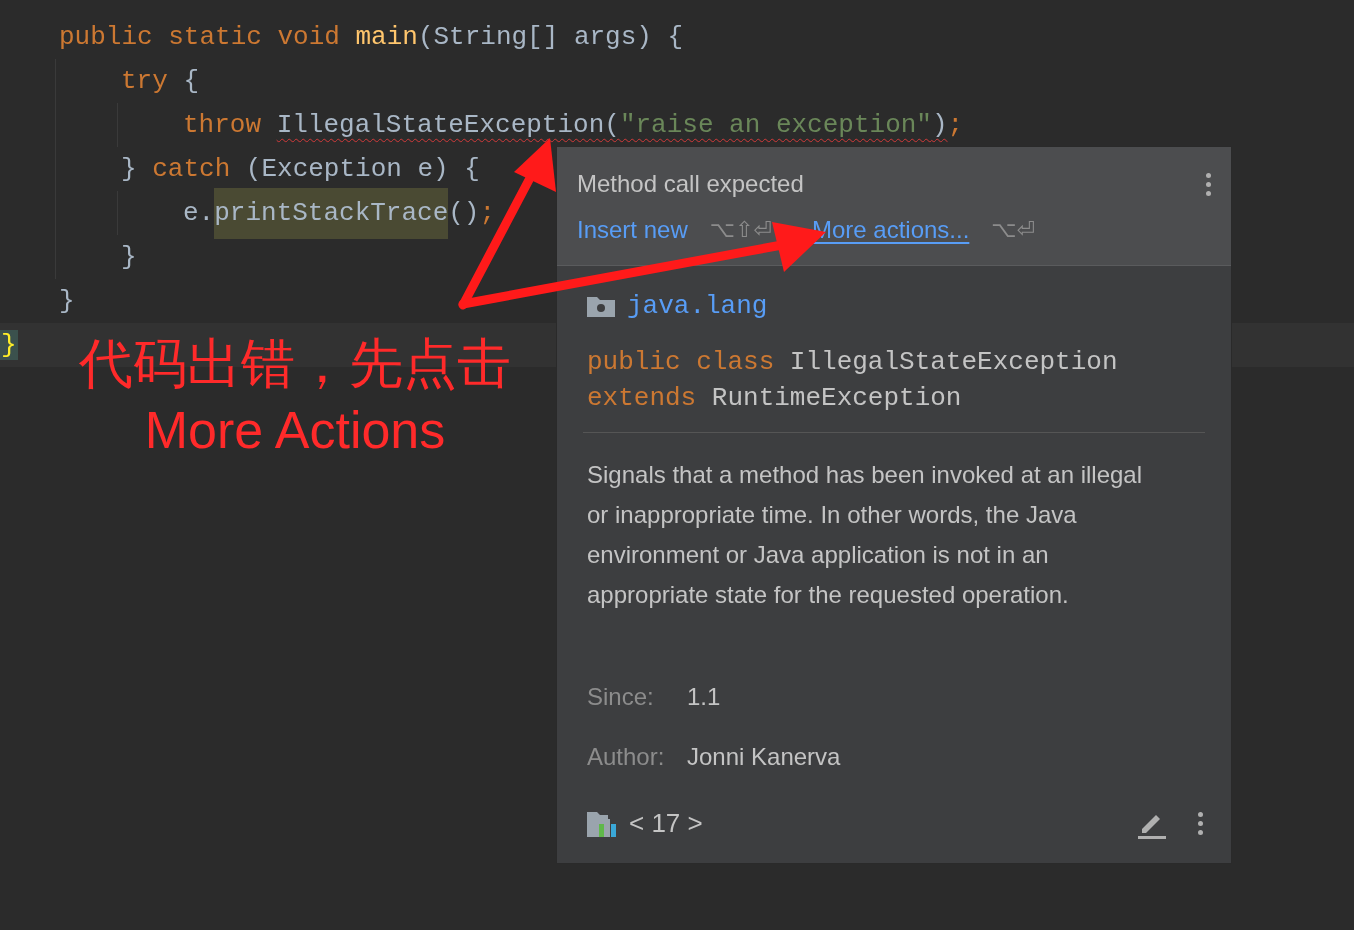 The height and width of the screenshot is (930, 1354). I want to click on field-value: Jonni Kanerva, so click(764, 757).